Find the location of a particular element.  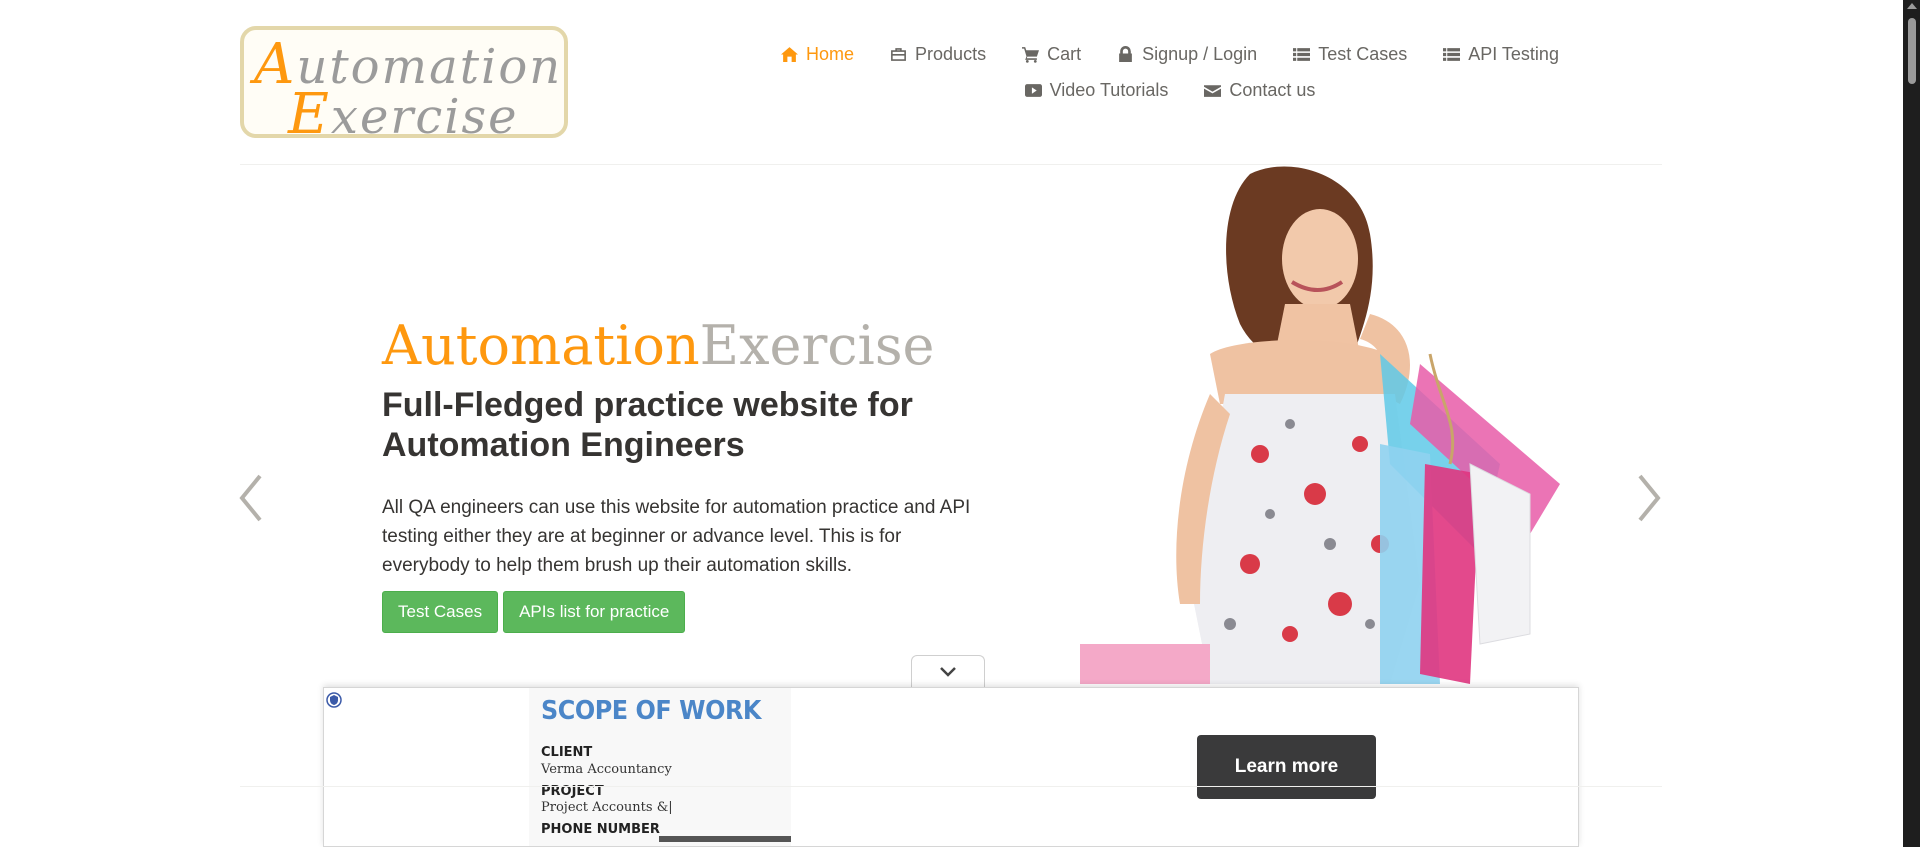

nav-api-testing: API Testing is located at coordinates (1501, 54).